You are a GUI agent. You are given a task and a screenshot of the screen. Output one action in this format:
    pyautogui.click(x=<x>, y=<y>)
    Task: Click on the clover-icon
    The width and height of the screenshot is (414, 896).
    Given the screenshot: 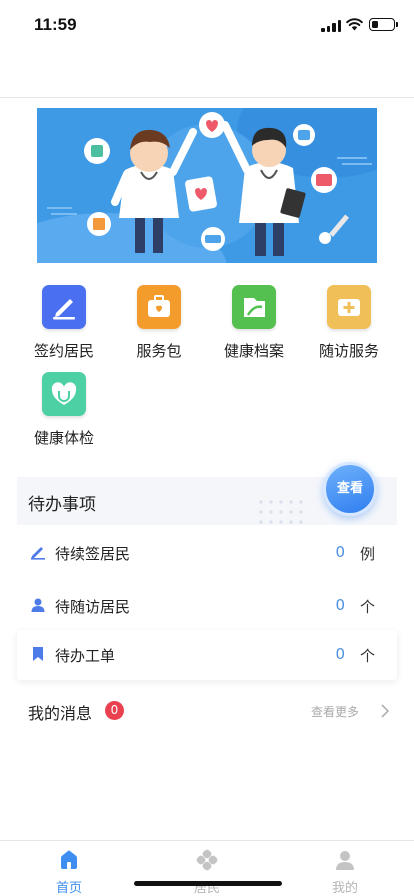 What is the action you would take?
    pyautogui.click(x=207, y=860)
    